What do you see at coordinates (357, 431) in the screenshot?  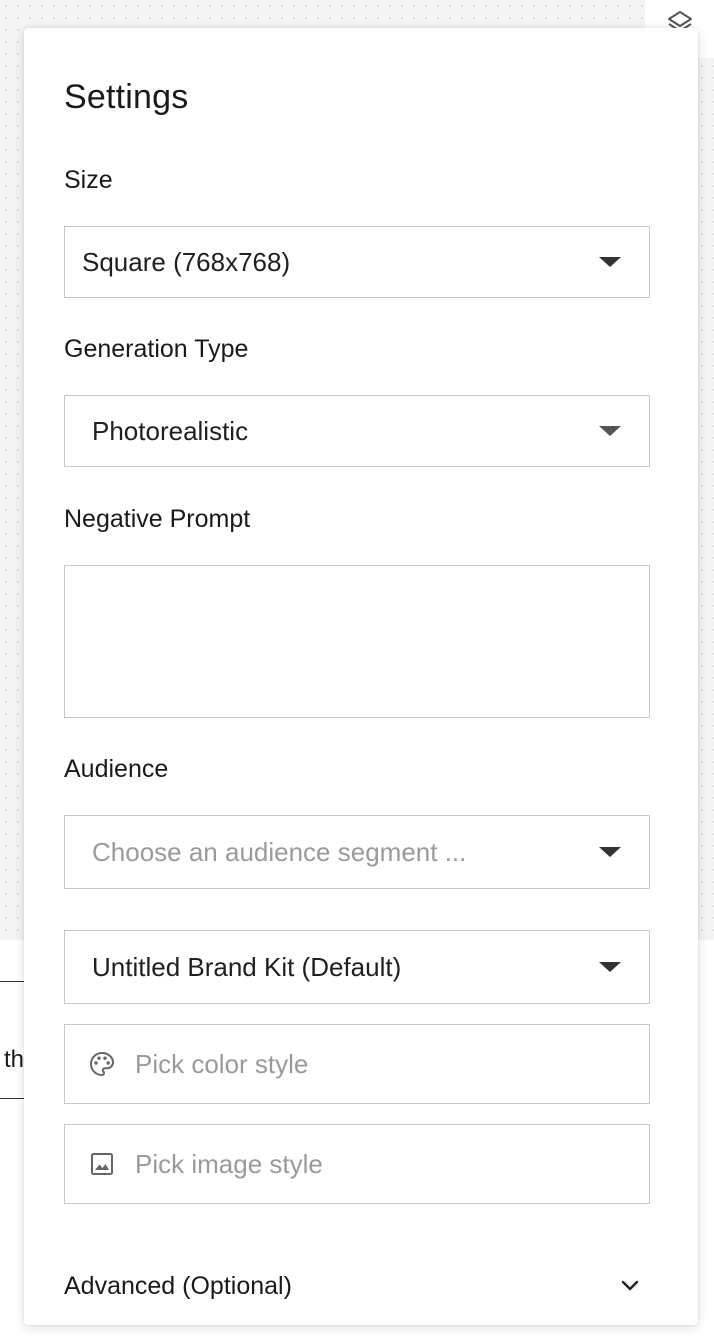 I see `generation-type-select: Photorealistic` at bounding box center [357, 431].